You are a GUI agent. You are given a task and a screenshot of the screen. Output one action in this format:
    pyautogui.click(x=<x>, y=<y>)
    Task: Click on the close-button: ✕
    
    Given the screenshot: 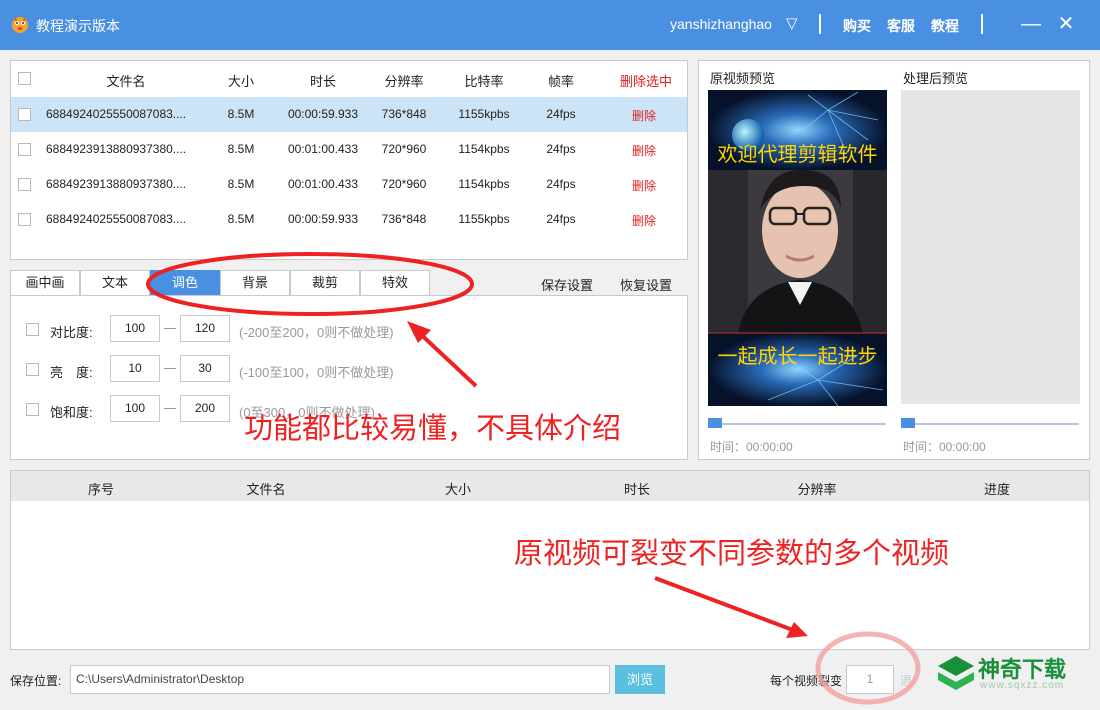 What is the action you would take?
    pyautogui.click(x=1066, y=24)
    